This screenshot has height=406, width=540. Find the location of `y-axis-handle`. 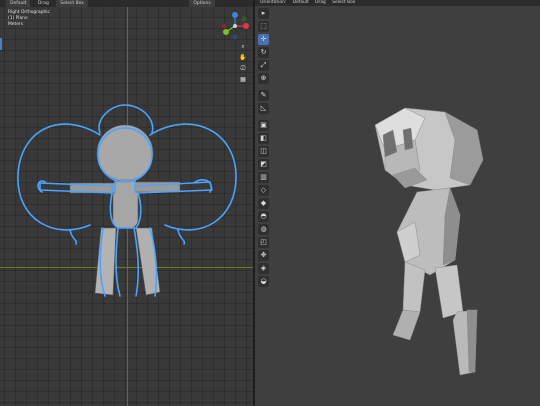

y-axis-handle is located at coordinates (226, 32).